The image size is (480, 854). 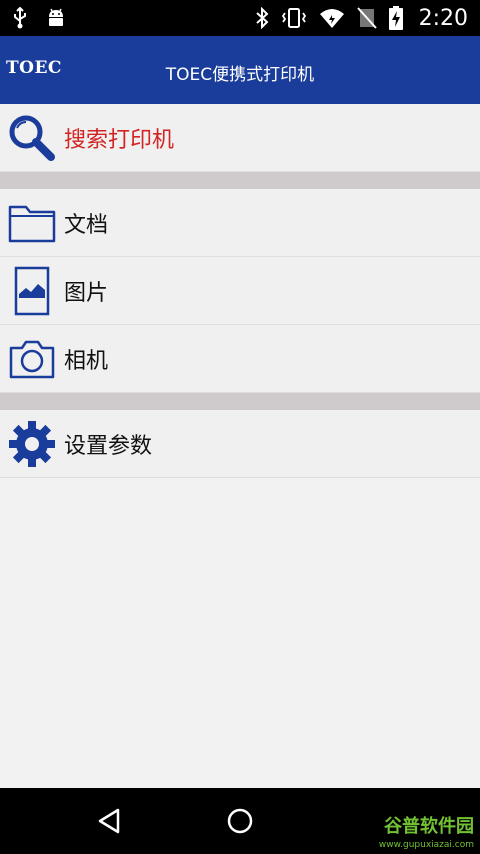 I want to click on app-title: TOEC便携式打印机, so click(x=240, y=75).